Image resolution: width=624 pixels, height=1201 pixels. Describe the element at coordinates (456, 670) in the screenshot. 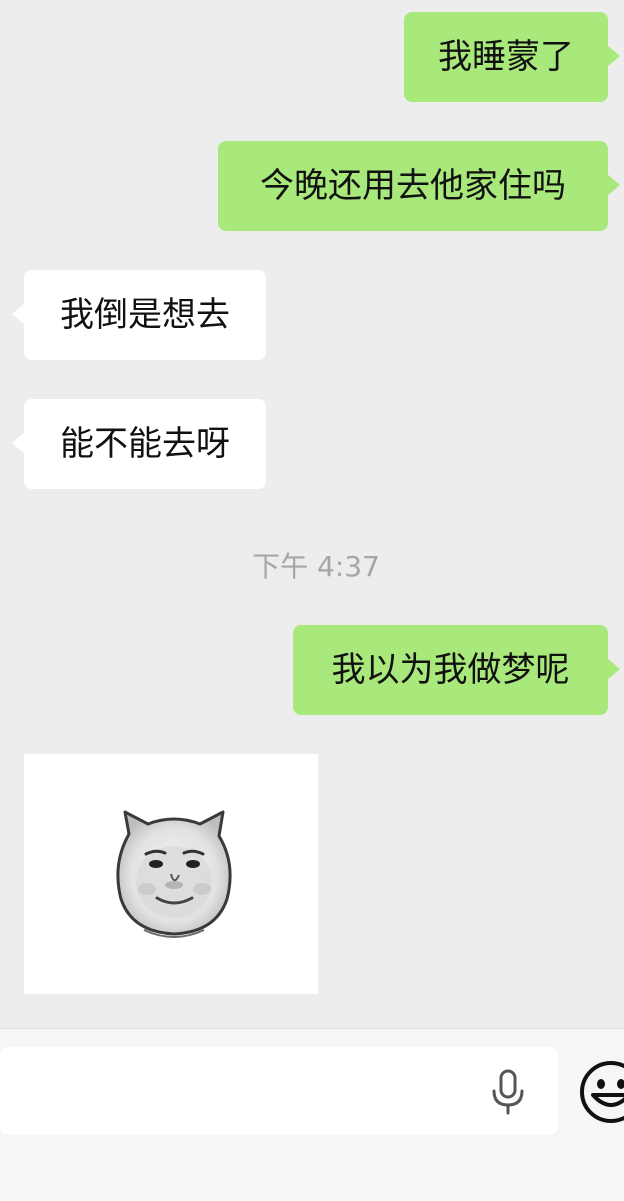

I see `message-bubble-sent: 我以为我做梦呢` at that location.